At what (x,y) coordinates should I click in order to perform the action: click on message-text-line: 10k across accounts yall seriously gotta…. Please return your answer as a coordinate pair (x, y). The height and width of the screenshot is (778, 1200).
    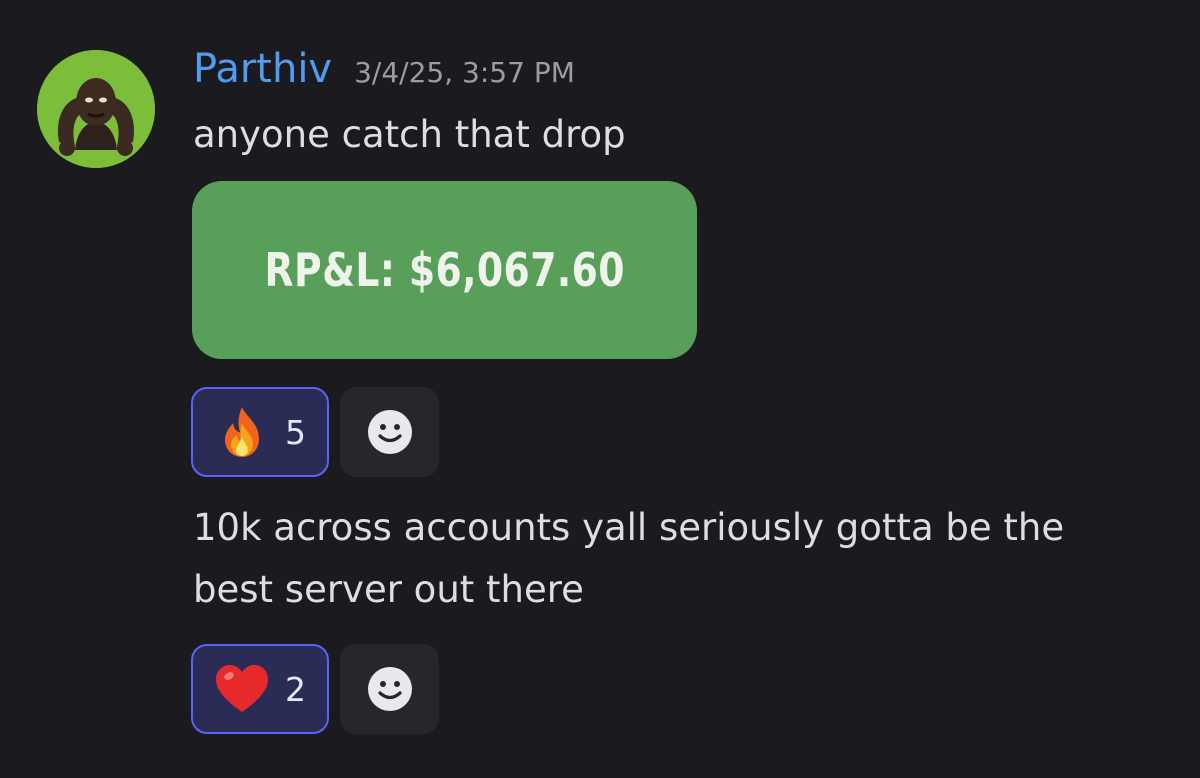
    Looking at the image, I should click on (629, 527).